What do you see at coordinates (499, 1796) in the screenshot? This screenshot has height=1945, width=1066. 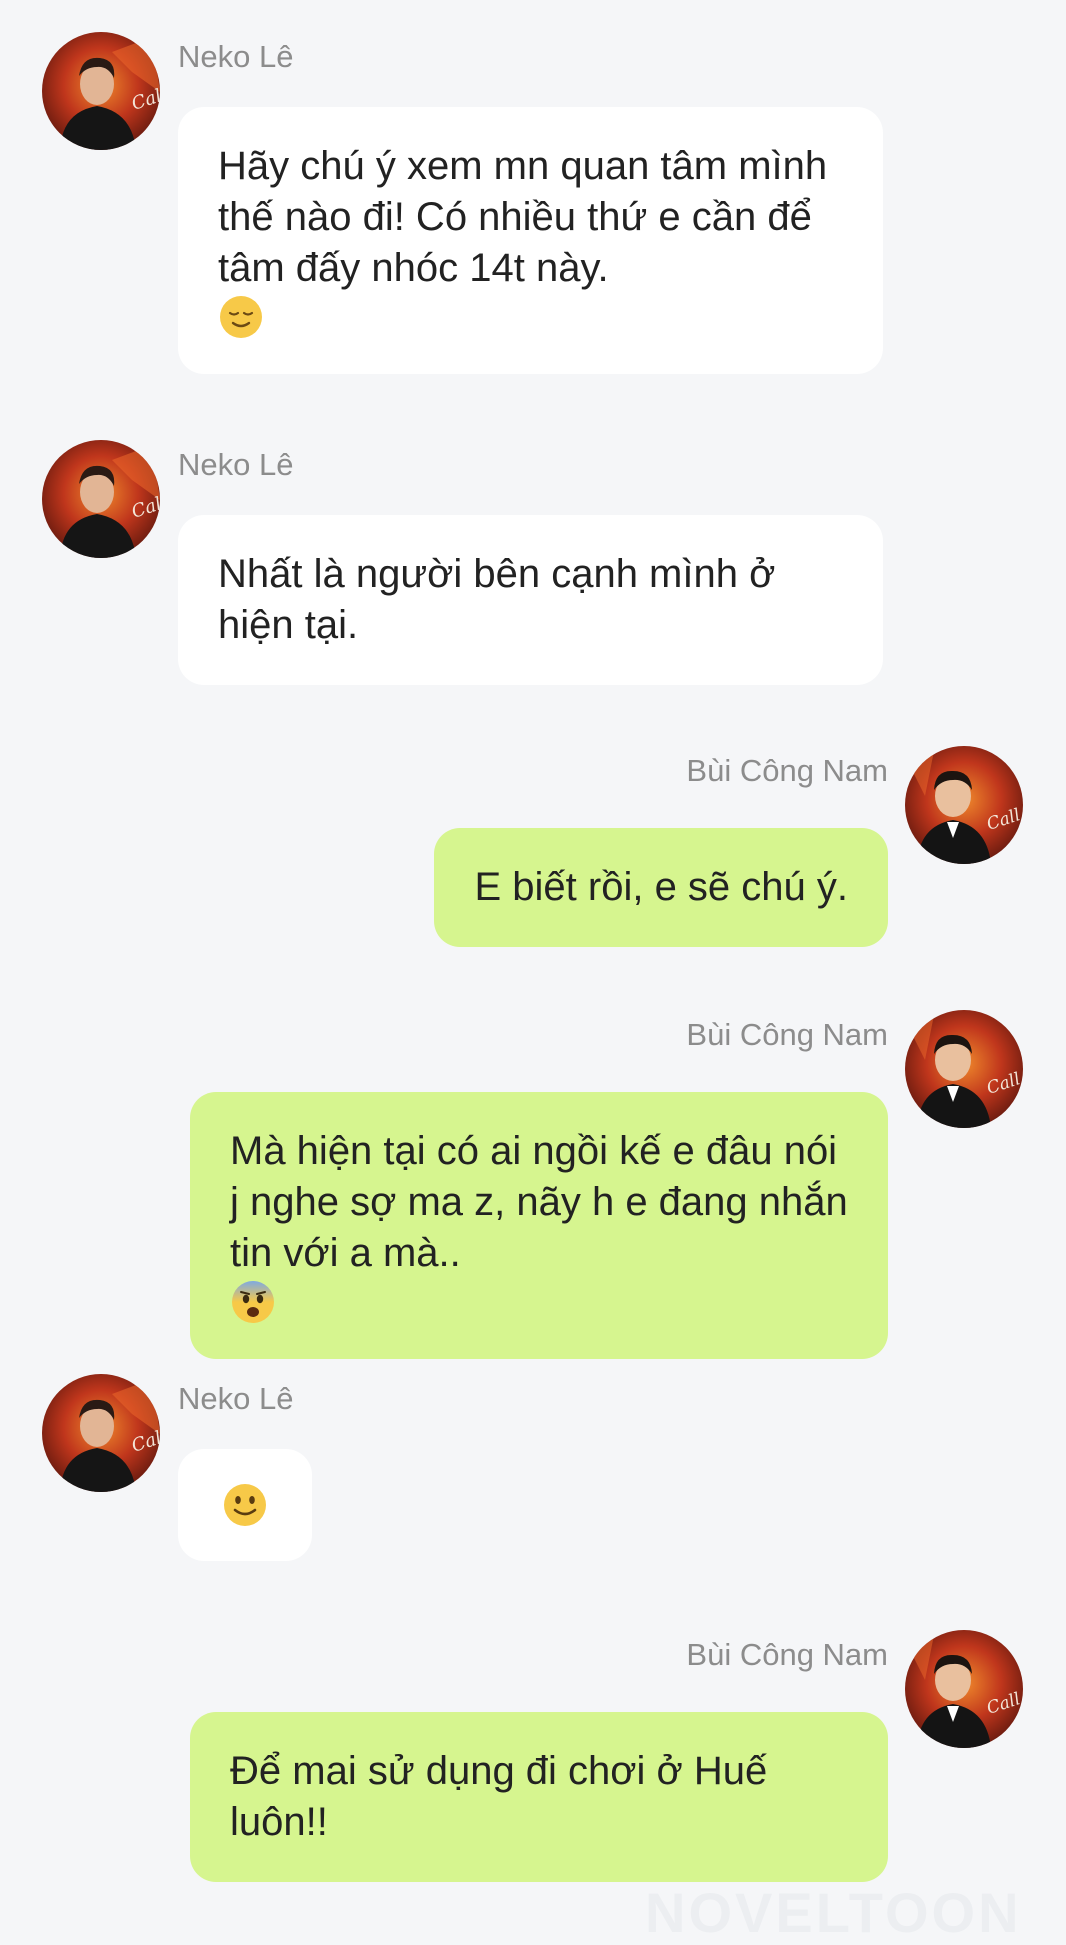 I see `message-text: Để mai sử dụng đi chơi ở Huế luôn!!` at bounding box center [499, 1796].